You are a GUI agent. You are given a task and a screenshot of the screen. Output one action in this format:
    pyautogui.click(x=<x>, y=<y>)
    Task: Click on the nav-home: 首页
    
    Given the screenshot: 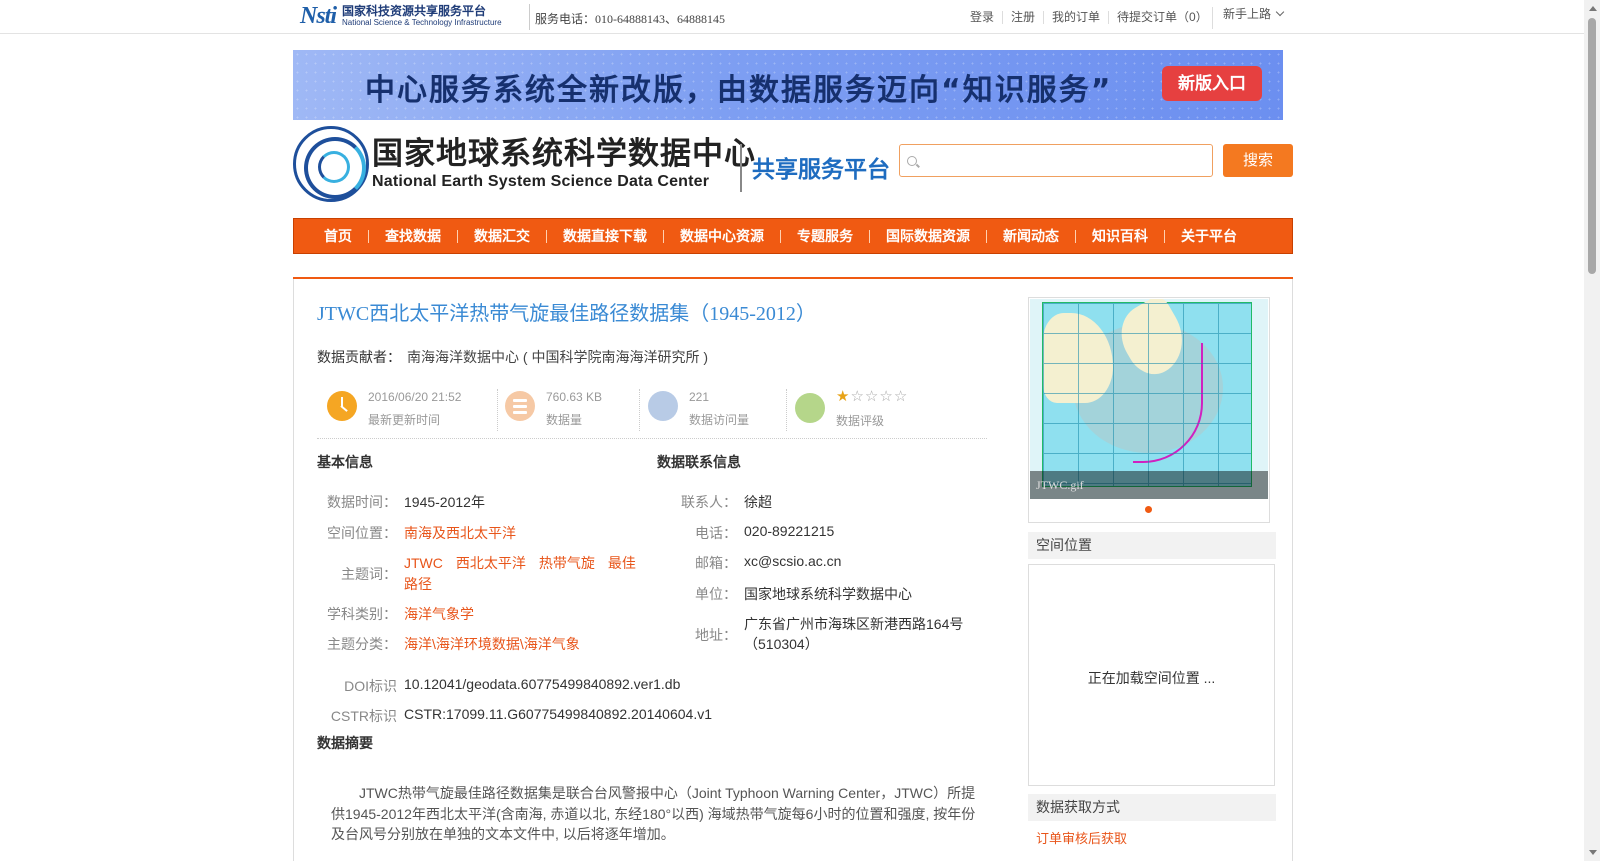 What is the action you would take?
    pyautogui.click(x=339, y=236)
    